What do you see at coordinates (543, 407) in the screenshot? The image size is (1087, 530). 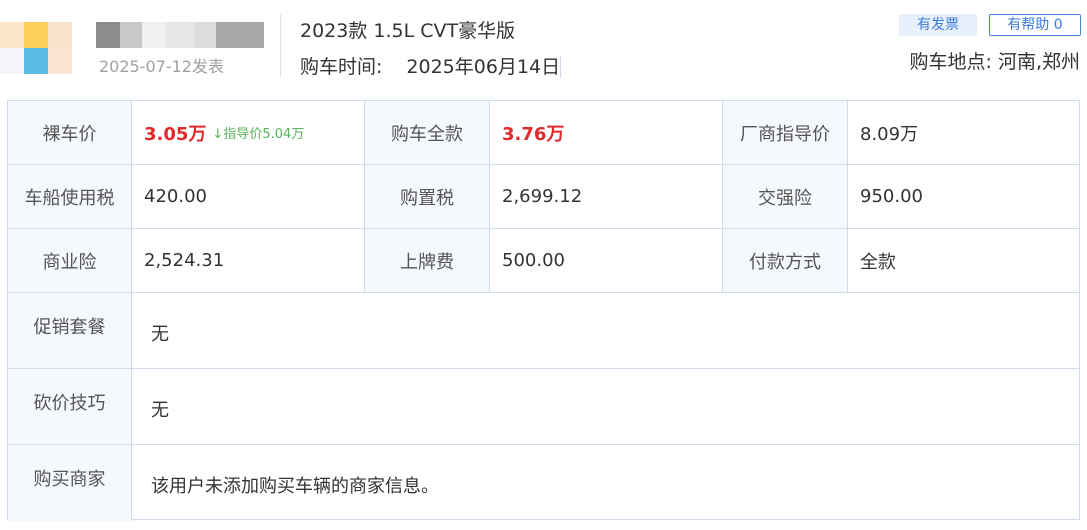 I see `table-row: 砍价技巧 无` at bounding box center [543, 407].